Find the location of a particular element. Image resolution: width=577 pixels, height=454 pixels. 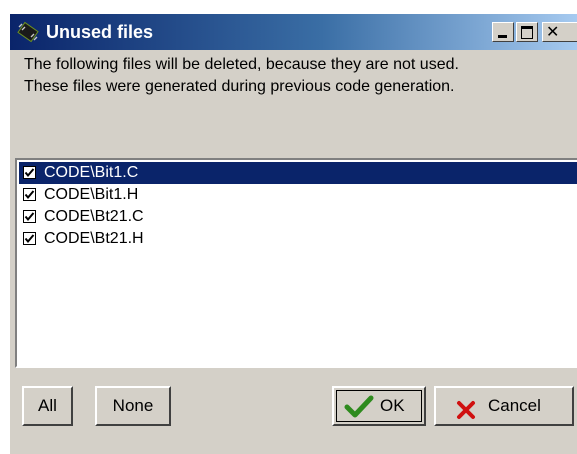

maximize-icon is located at coordinates (527, 32).